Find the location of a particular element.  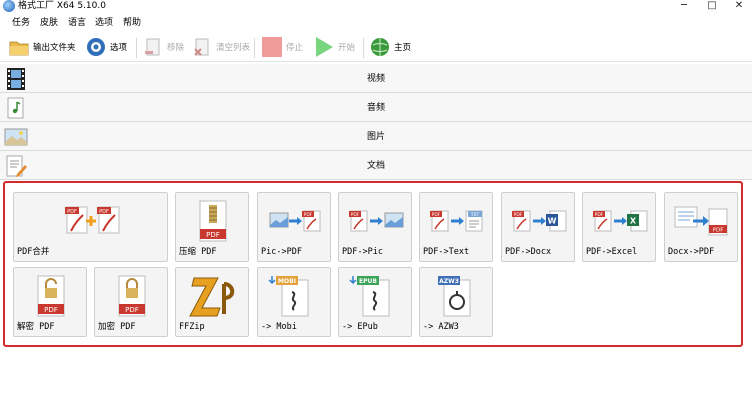

clear-list-button: 清空列表 is located at coordinates (220, 47).